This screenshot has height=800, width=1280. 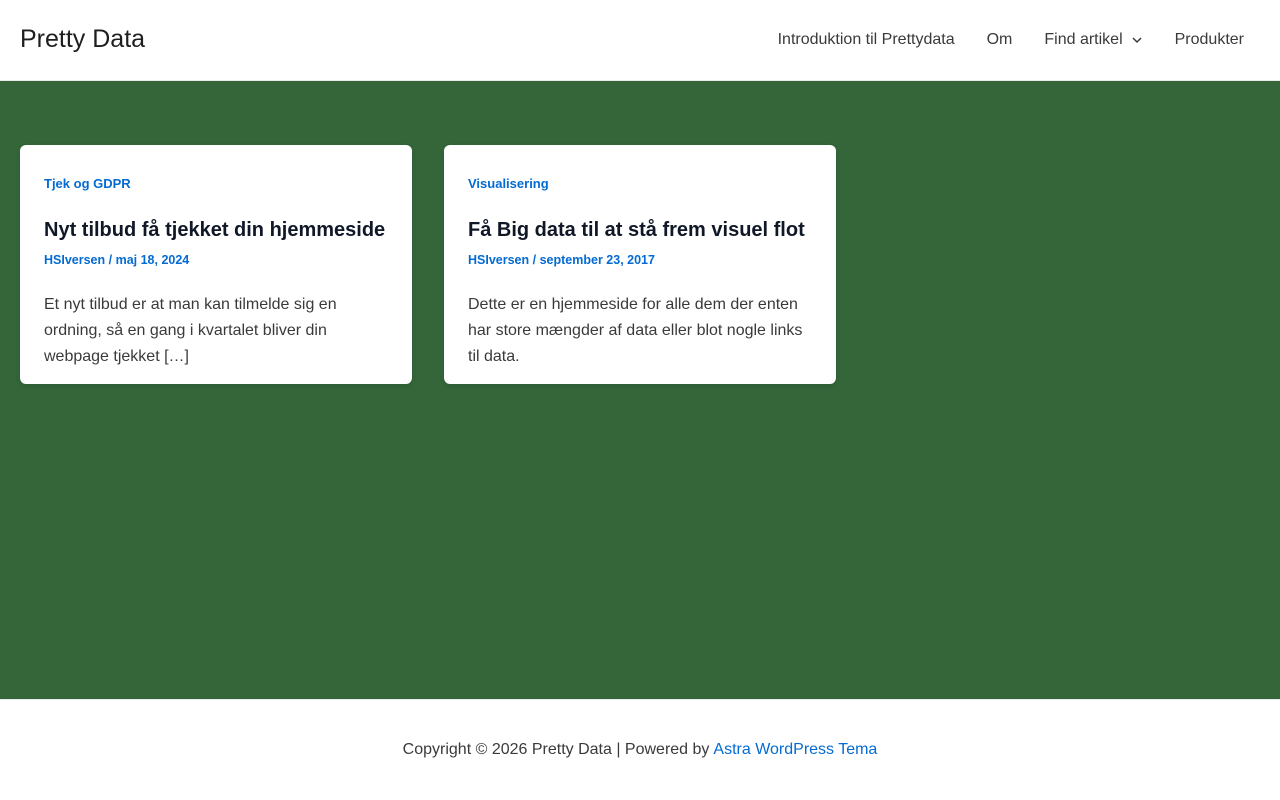 I want to click on post-date-link: september 23, 2017, so click(x=597, y=260).